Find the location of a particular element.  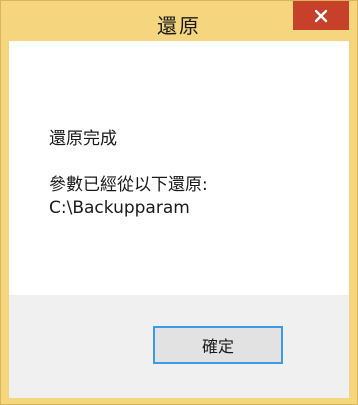

close-button is located at coordinates (321, 15).